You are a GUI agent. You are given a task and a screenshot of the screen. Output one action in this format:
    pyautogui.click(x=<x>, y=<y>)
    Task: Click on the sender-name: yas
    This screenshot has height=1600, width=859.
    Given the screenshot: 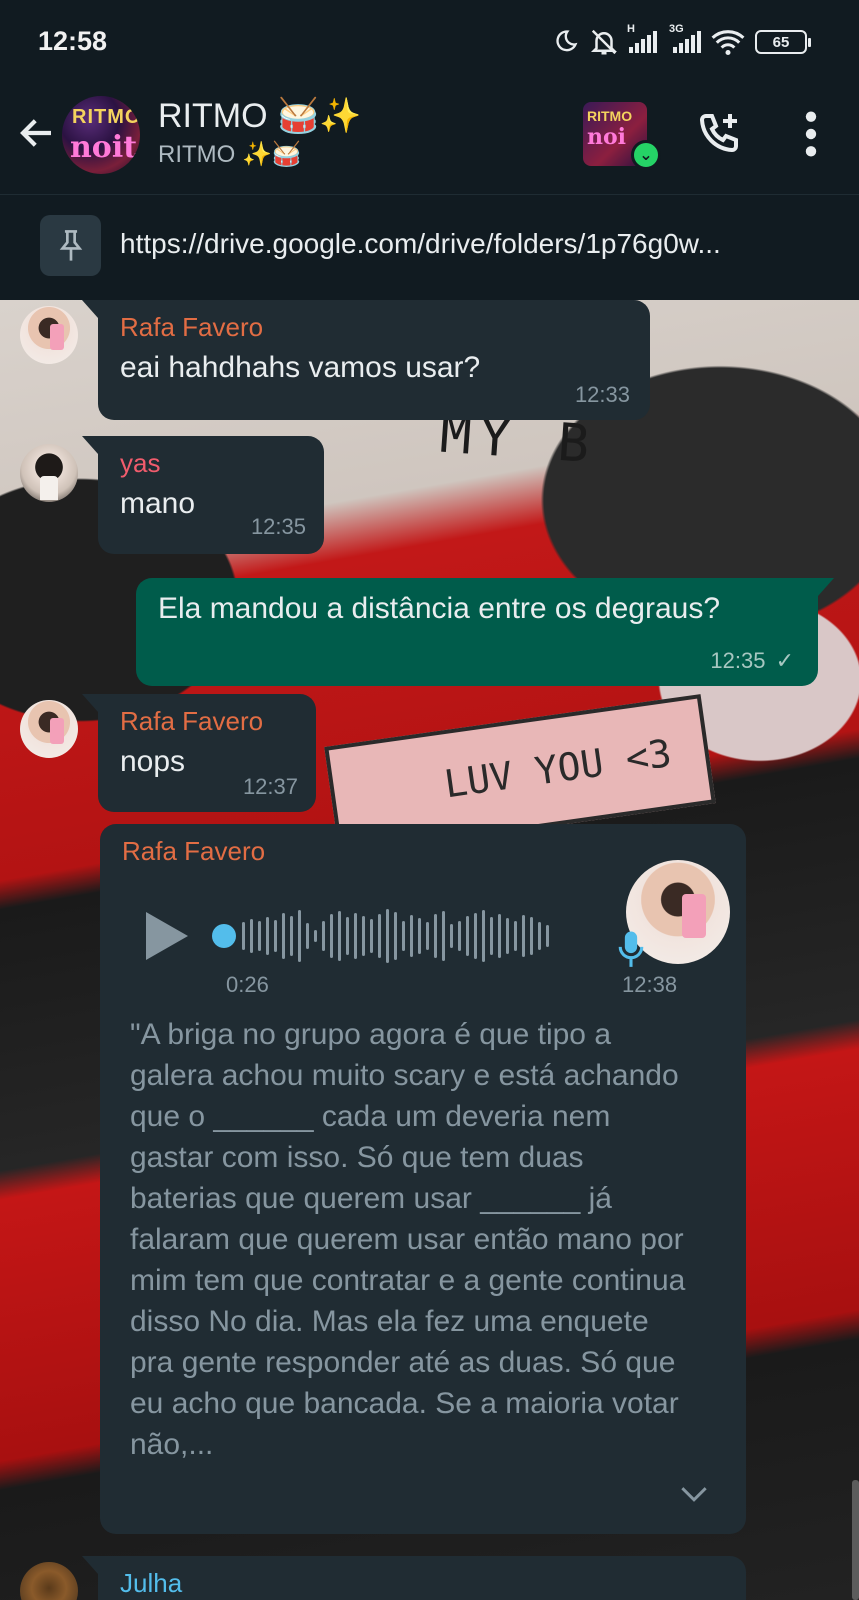 What is the action you would take?
    pyautogui.click(x=212, y=463)
    